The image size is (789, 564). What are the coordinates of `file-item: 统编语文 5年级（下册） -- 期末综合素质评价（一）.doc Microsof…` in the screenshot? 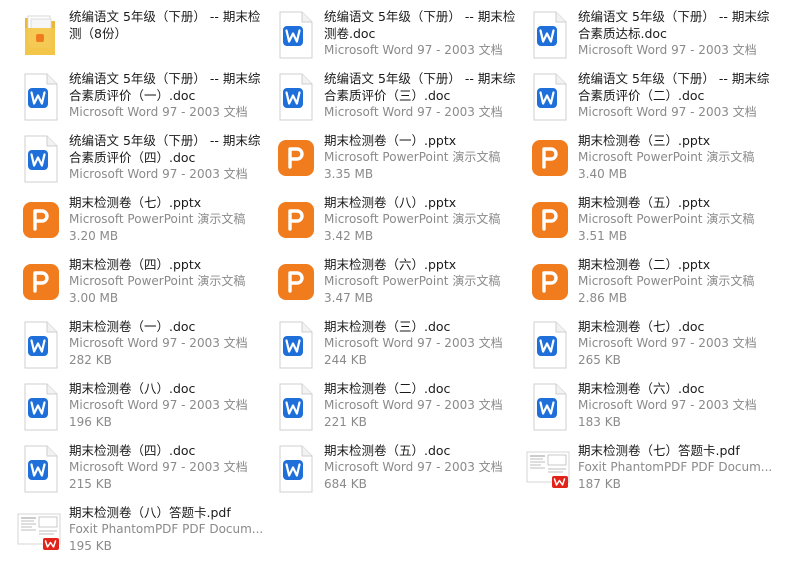 It's located at (138, 97).